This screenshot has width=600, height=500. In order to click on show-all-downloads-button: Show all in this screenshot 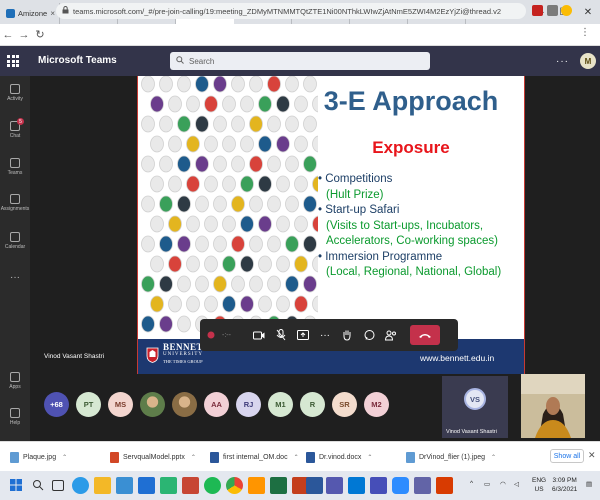, I will do `click(567, 456)`.